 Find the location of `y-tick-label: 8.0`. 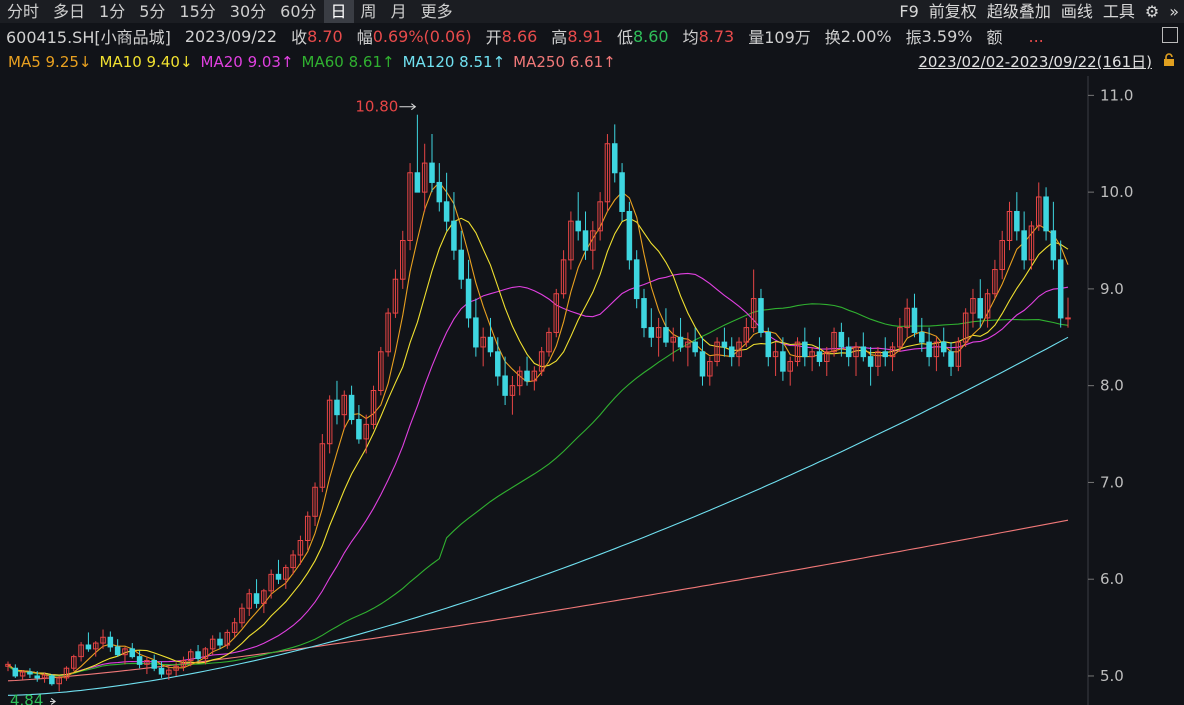

y-tick-label: 8.0 is located at coordinates (1112, 386).